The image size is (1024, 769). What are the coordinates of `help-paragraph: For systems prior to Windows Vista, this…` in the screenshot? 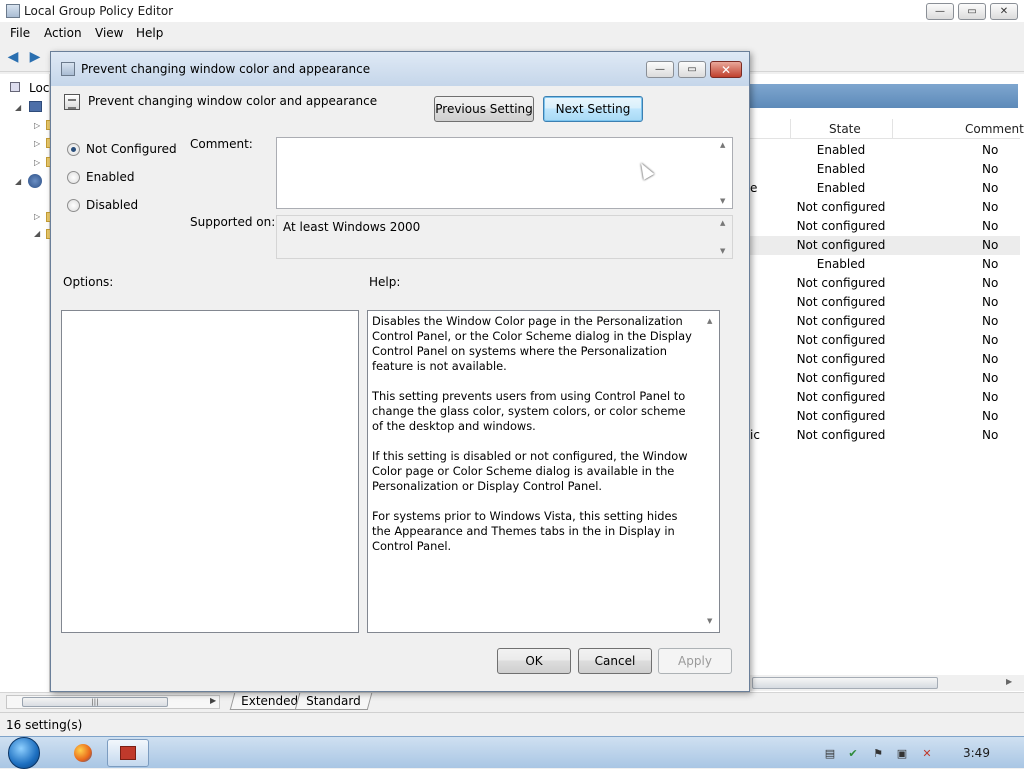 It's located at (525, 531).